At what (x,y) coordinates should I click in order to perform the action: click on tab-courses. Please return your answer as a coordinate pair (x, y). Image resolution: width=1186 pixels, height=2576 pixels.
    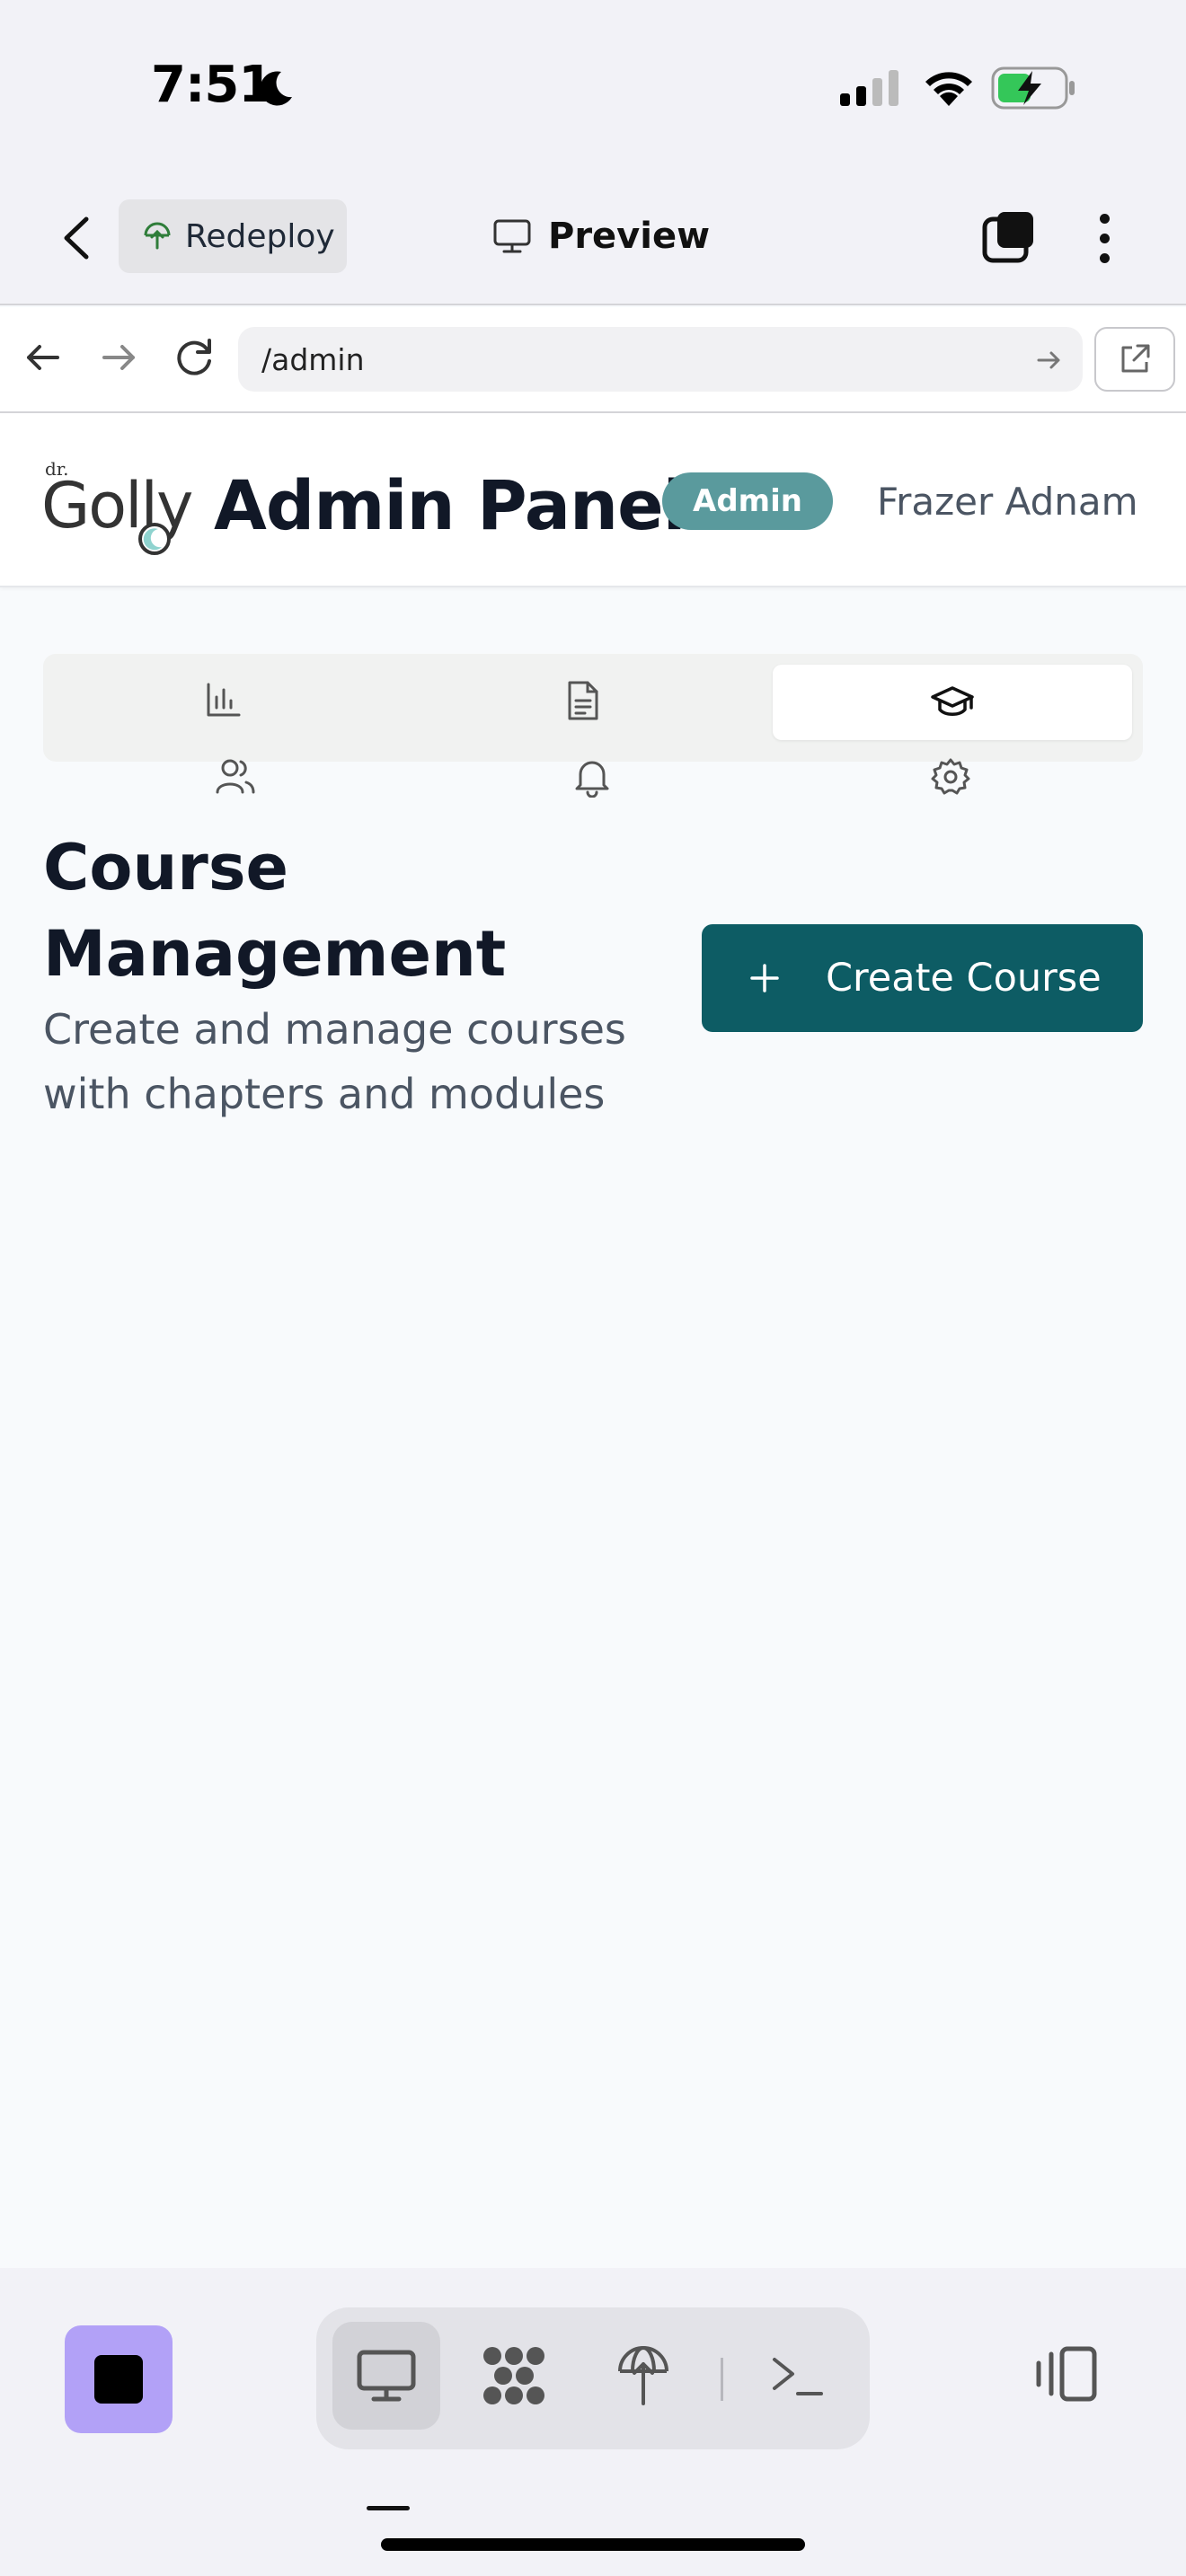
    Looking at the image, I should click on (952, 702).